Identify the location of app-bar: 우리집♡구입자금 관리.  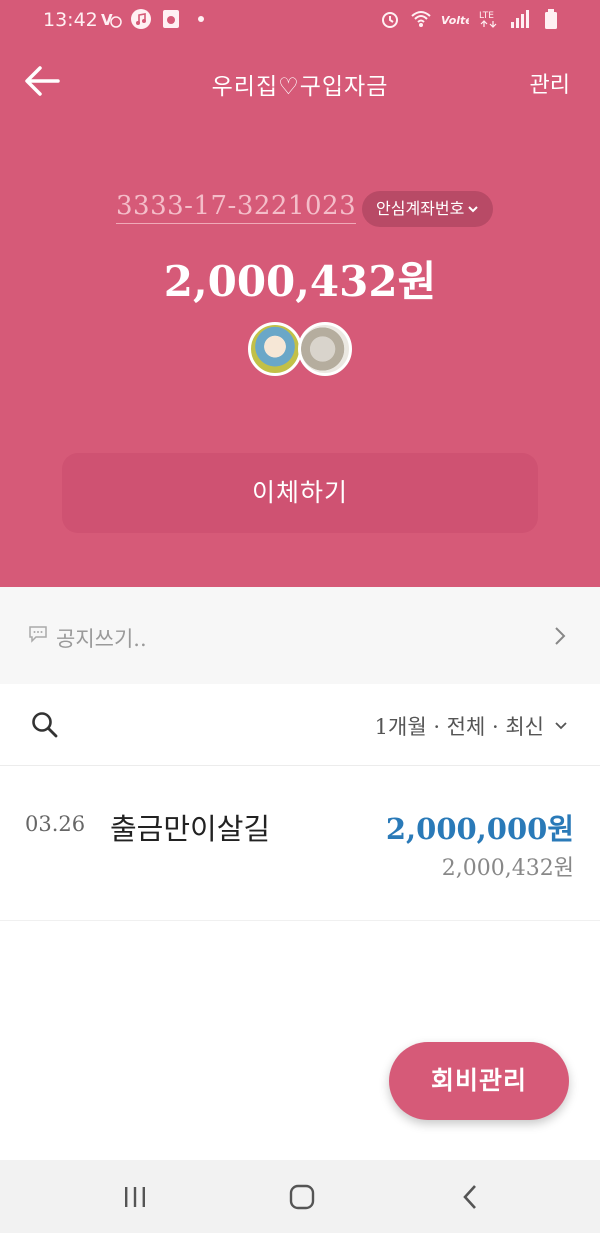
(300, 83).